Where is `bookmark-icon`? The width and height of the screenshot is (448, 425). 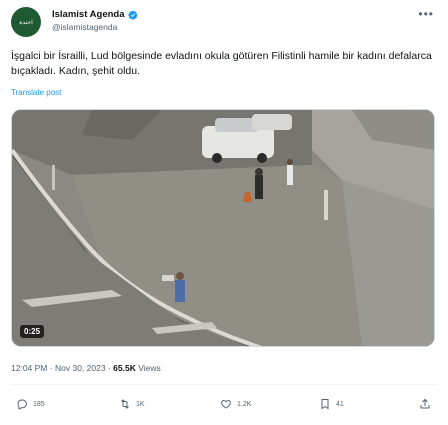
bookmark-icon is located at coordinates (325, 404).